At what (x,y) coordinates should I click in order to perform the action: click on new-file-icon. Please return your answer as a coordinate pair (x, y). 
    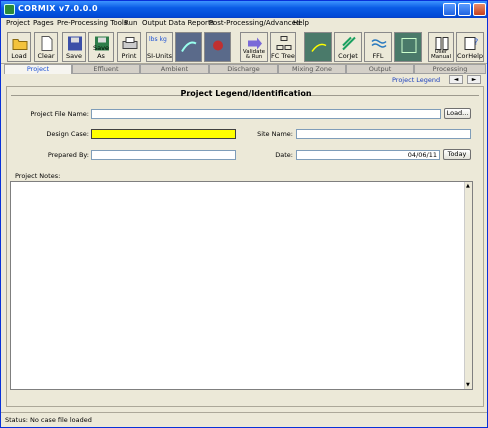
    Looking at the image, I should click on (47, 43).